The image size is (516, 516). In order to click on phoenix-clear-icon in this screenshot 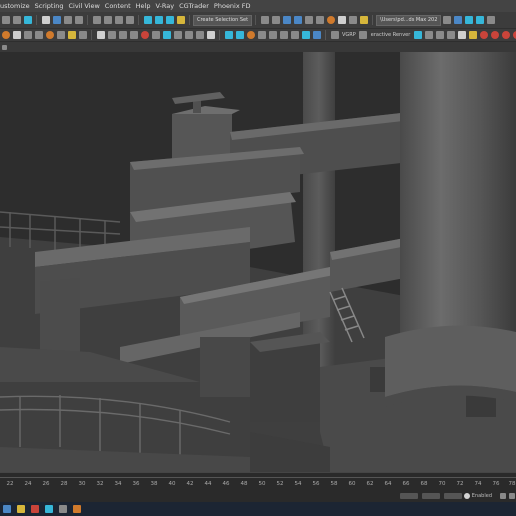, I will do `click(494, 35)`.